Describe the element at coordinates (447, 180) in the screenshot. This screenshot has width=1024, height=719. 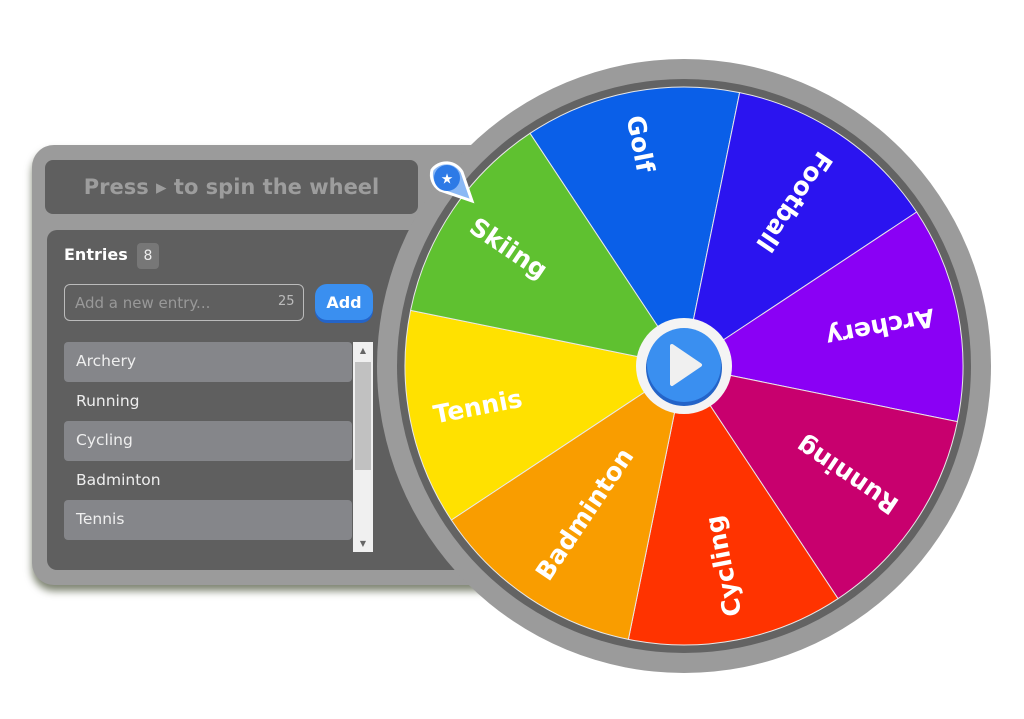
I see `star-icon: ★` at that location.